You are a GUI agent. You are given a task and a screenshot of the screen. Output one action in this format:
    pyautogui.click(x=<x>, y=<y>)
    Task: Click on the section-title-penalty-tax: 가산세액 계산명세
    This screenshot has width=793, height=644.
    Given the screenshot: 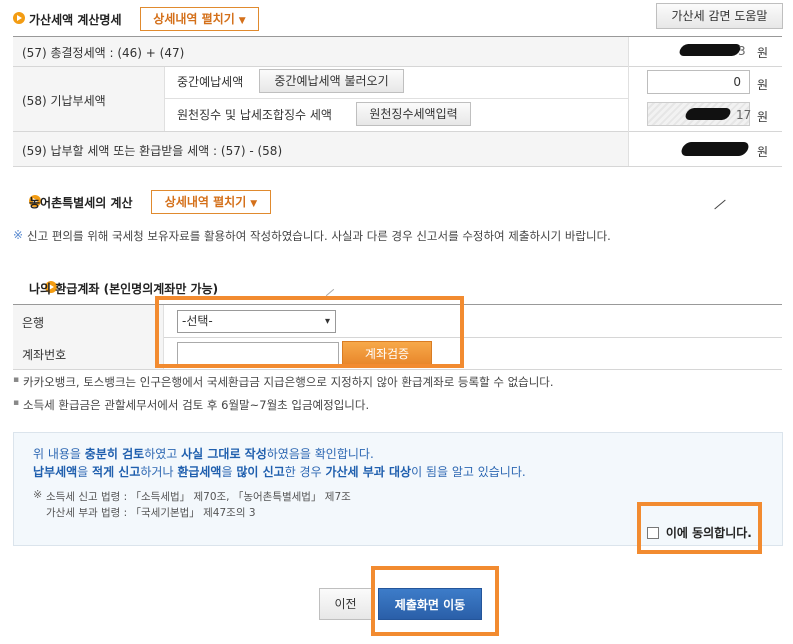 What is the action you would take?
    pyautogui.click(x=75, y=20)
    